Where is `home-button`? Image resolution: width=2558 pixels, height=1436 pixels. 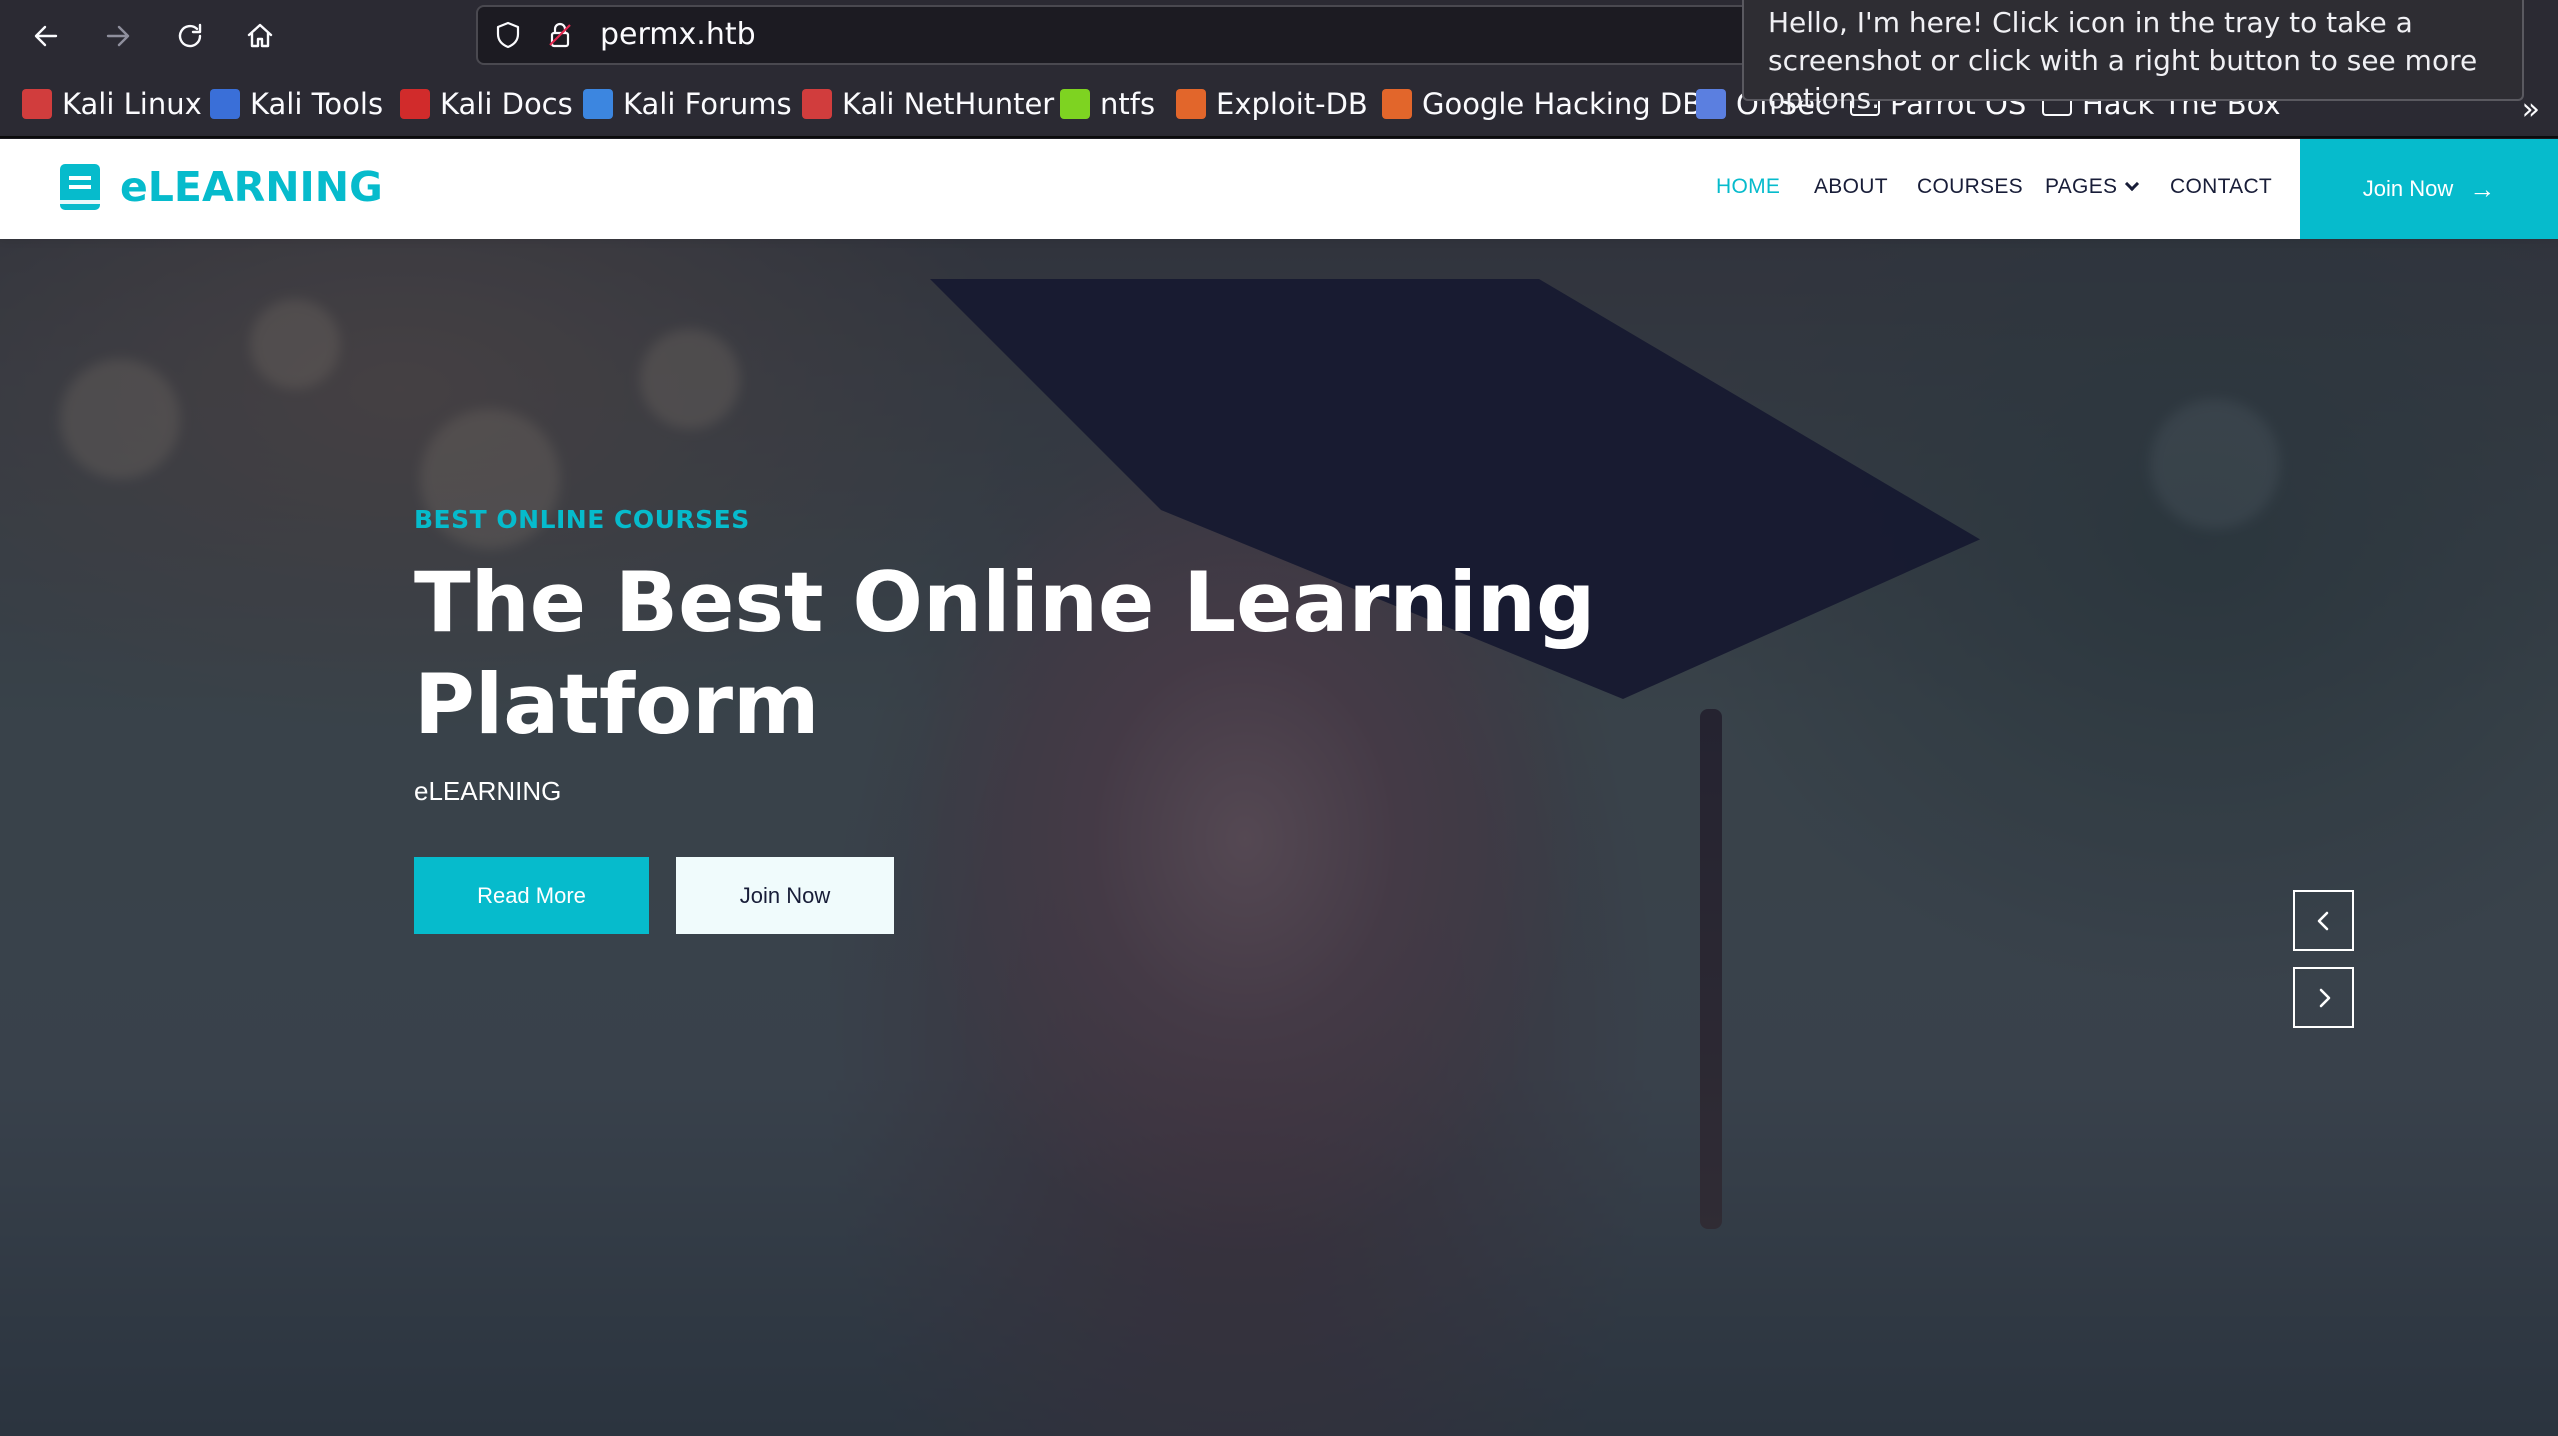
home-button is located at coordinates (260, 36).